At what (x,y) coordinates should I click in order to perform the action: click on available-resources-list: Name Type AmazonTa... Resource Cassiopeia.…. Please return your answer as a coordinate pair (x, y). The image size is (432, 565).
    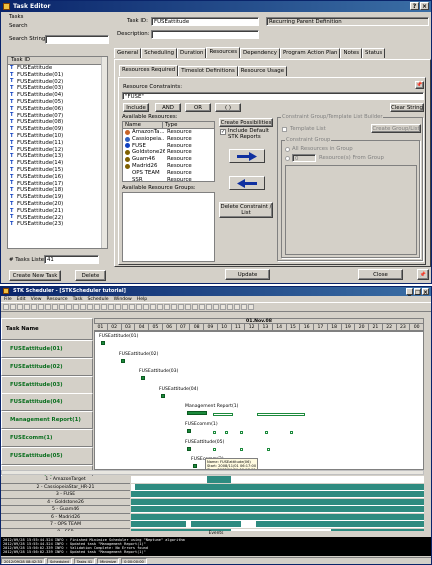
    Looking at the image, I should click on (168, 151).